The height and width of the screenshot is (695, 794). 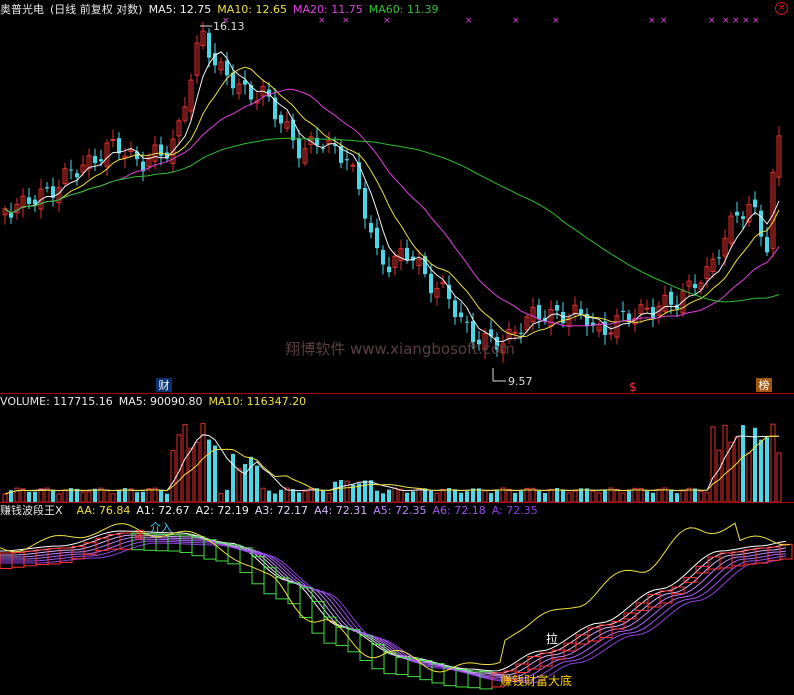 What do you see at coordinates (56, 401) in the screenshot?
I see `volume-label: VOLUME: 117715.16` at bounding box center [56, 401].